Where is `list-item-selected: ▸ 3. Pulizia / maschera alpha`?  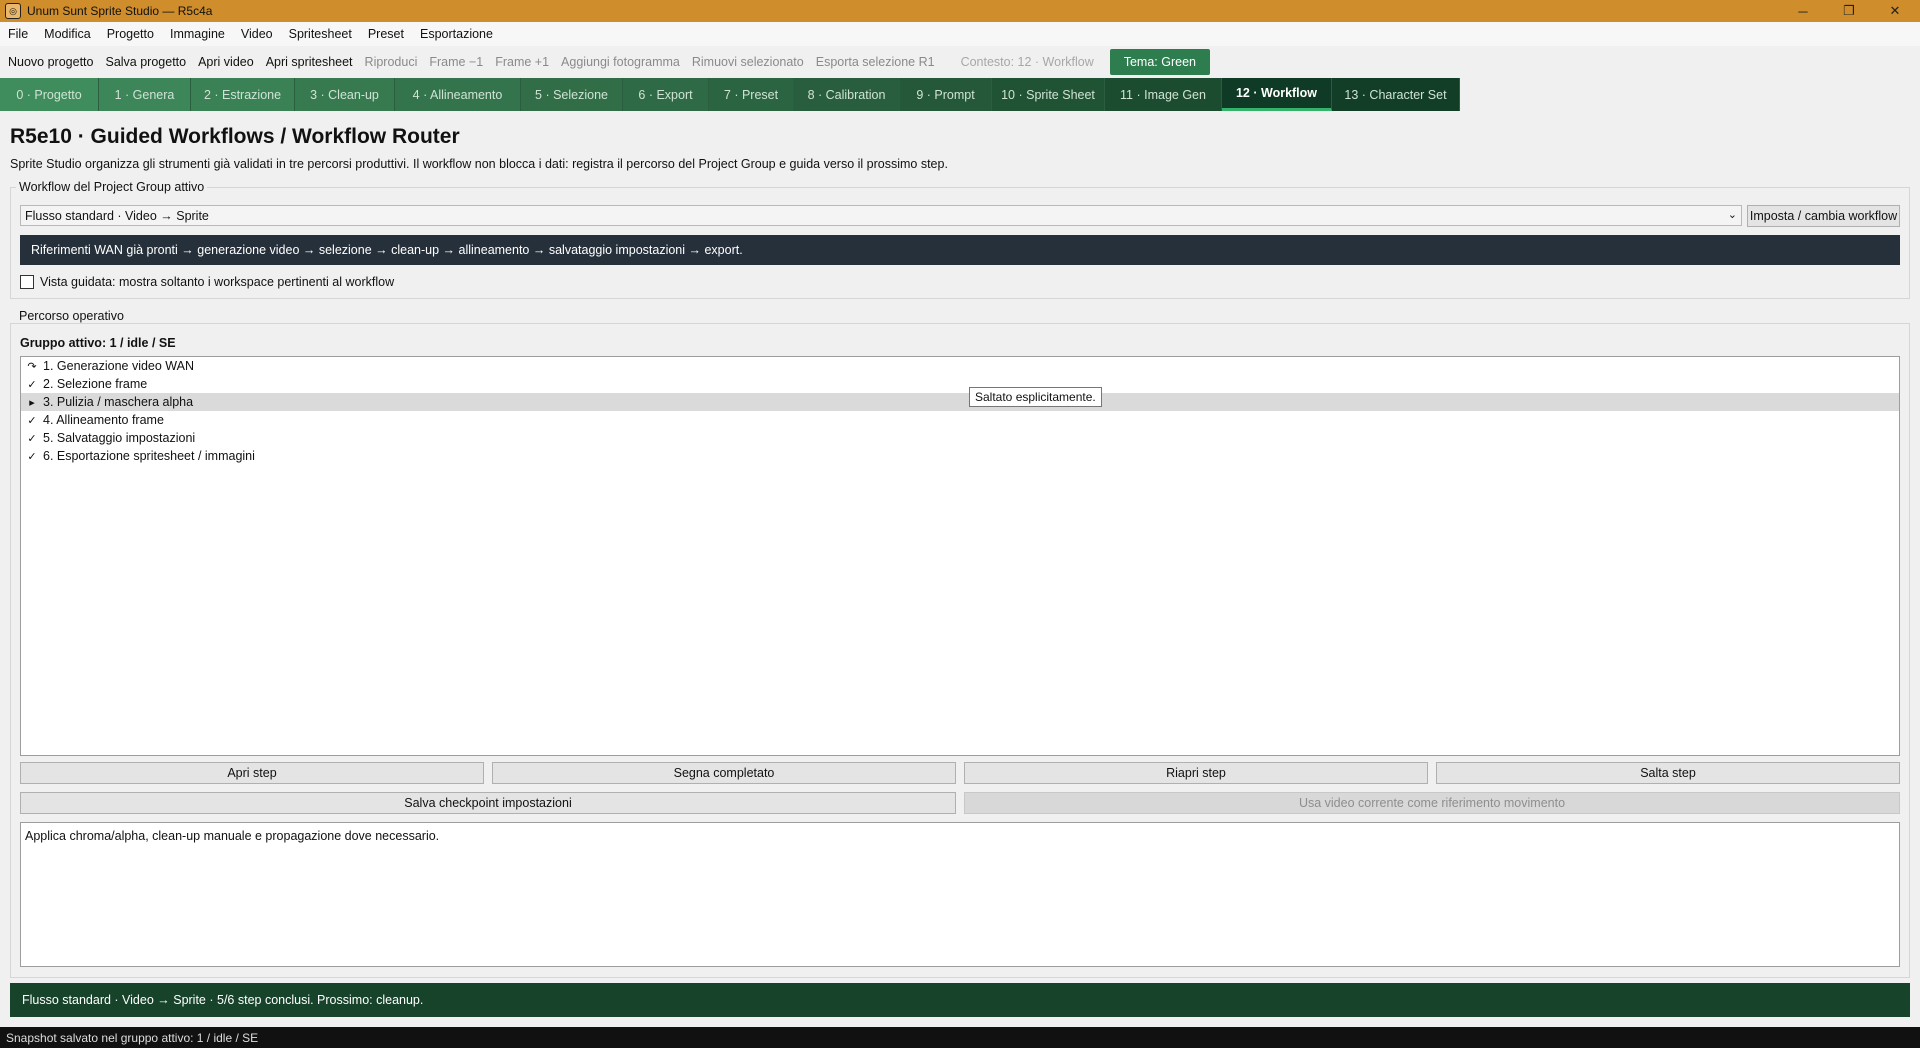
list-item-selected: ▸ 3. Pulizia / maschera alpha is located at coordinates (960, 402).